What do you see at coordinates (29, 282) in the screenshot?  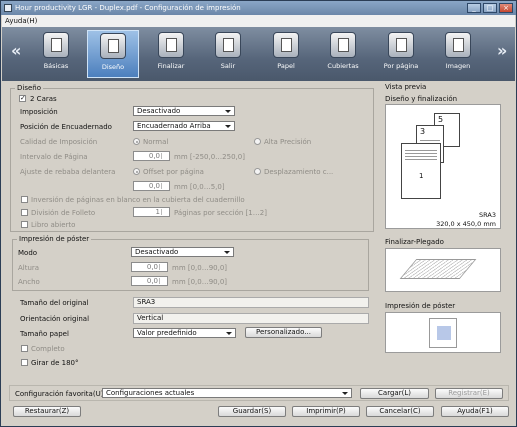 I see `poster-width-label: Ancho` at bounding box center [29, 282].